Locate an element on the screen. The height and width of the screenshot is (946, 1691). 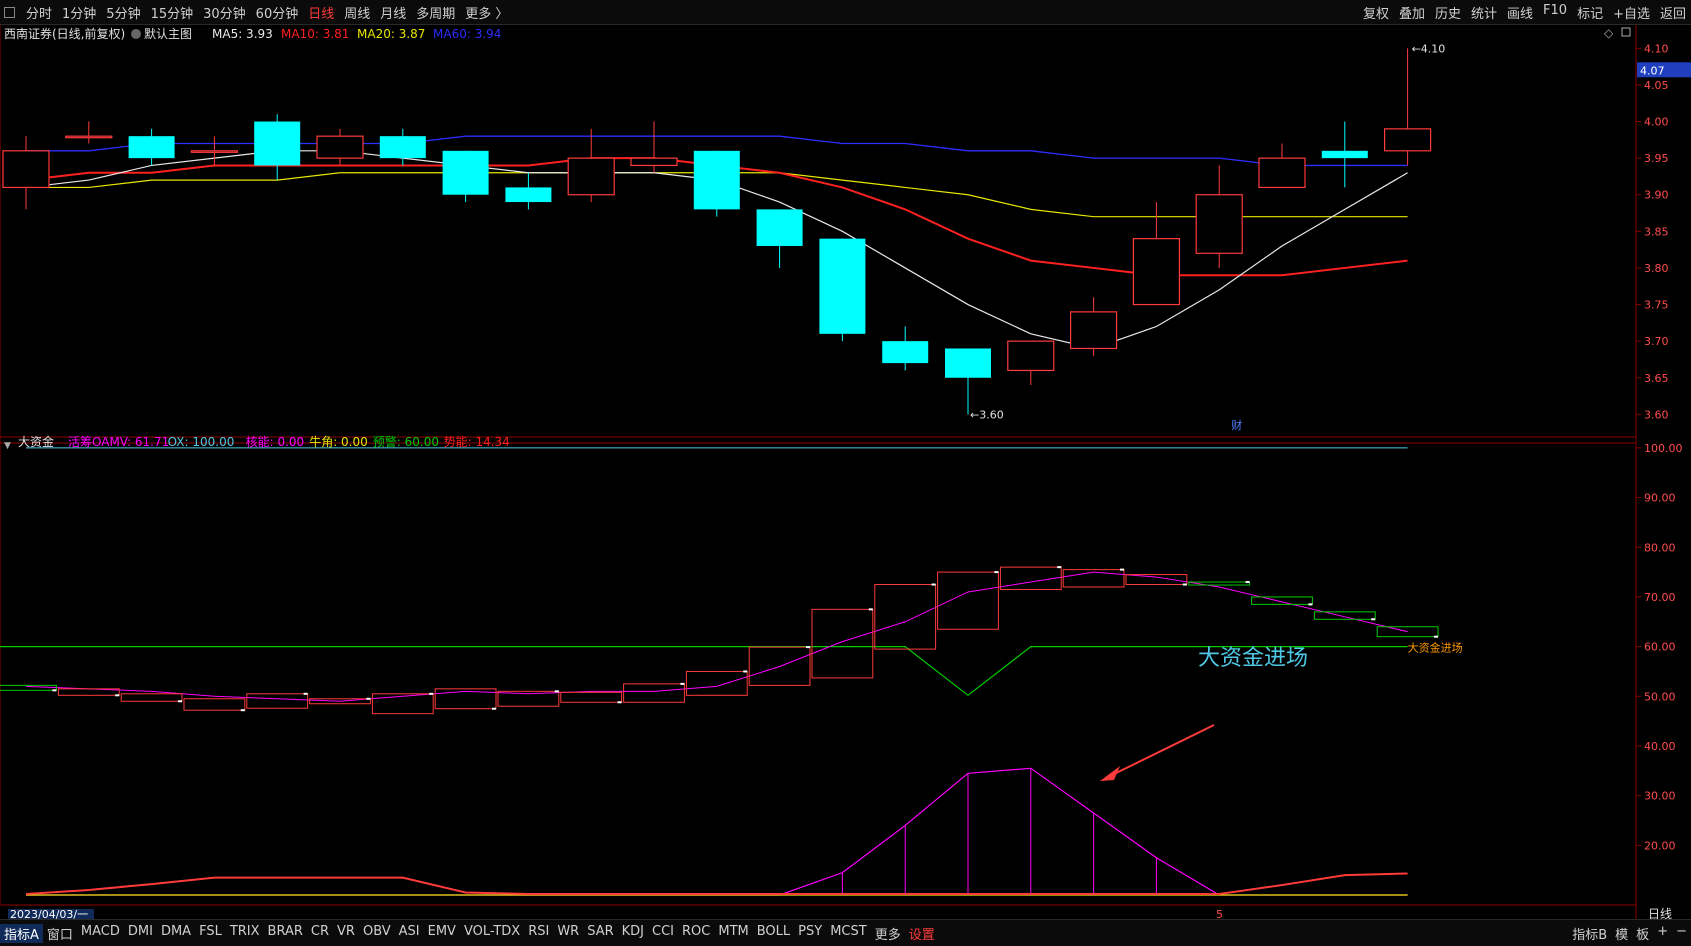
period-tab-9: 多周期 is located at coordinates (435, 12).